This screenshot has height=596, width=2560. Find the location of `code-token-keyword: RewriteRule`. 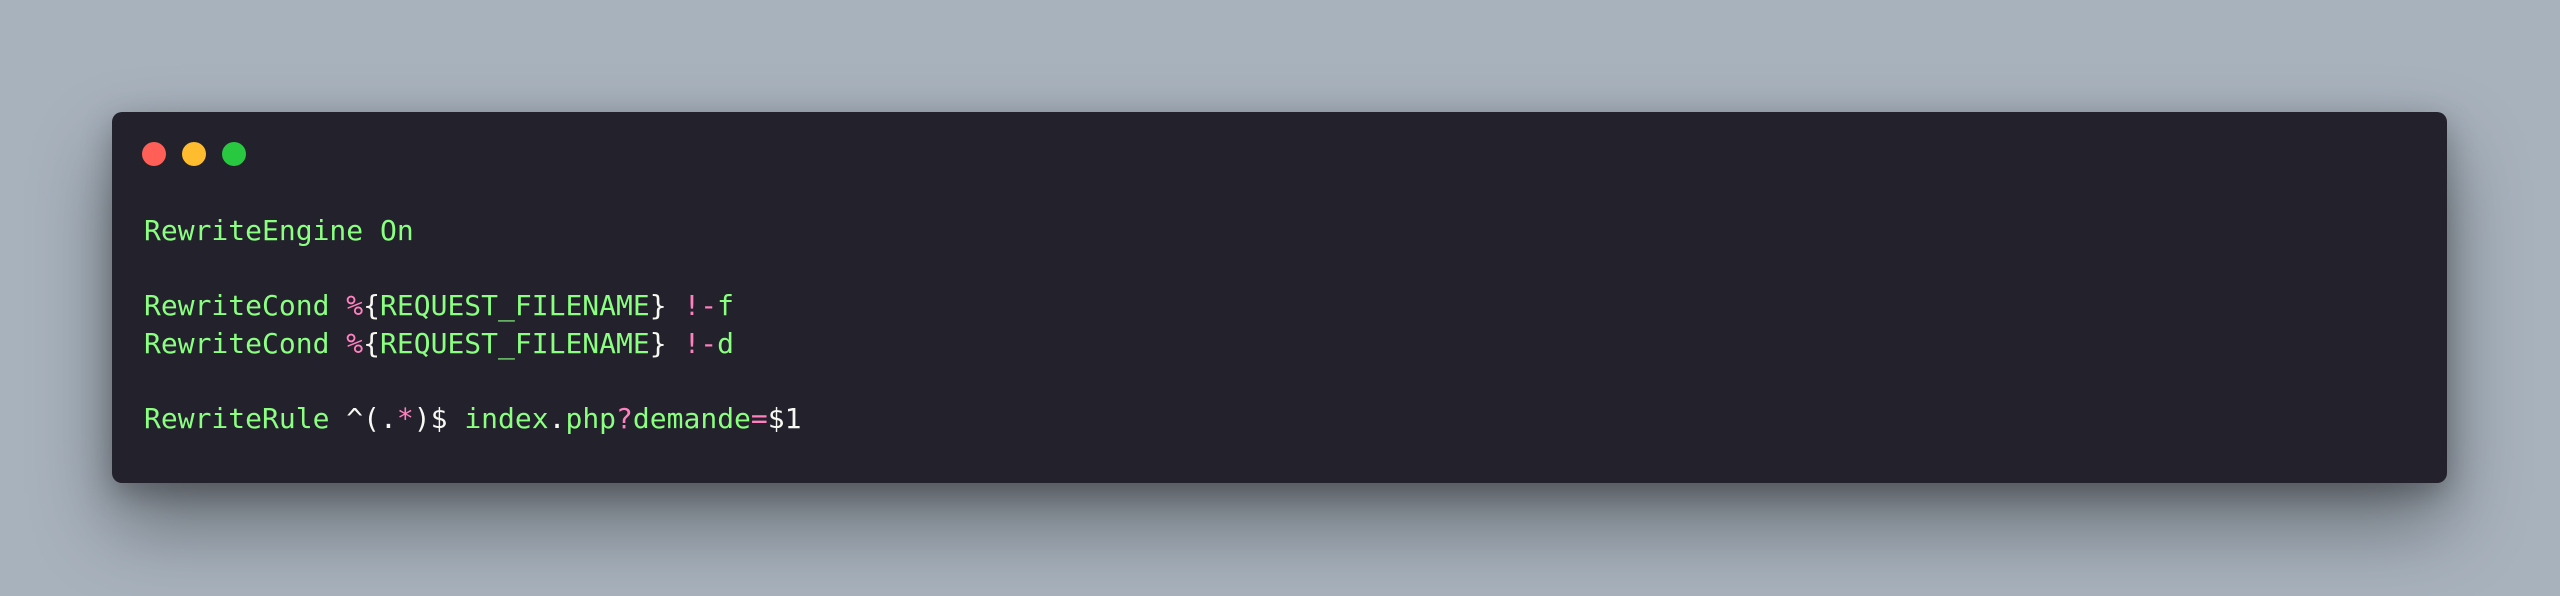

code-token-keyword: RewriteRule is located at coordinates (245, 418).